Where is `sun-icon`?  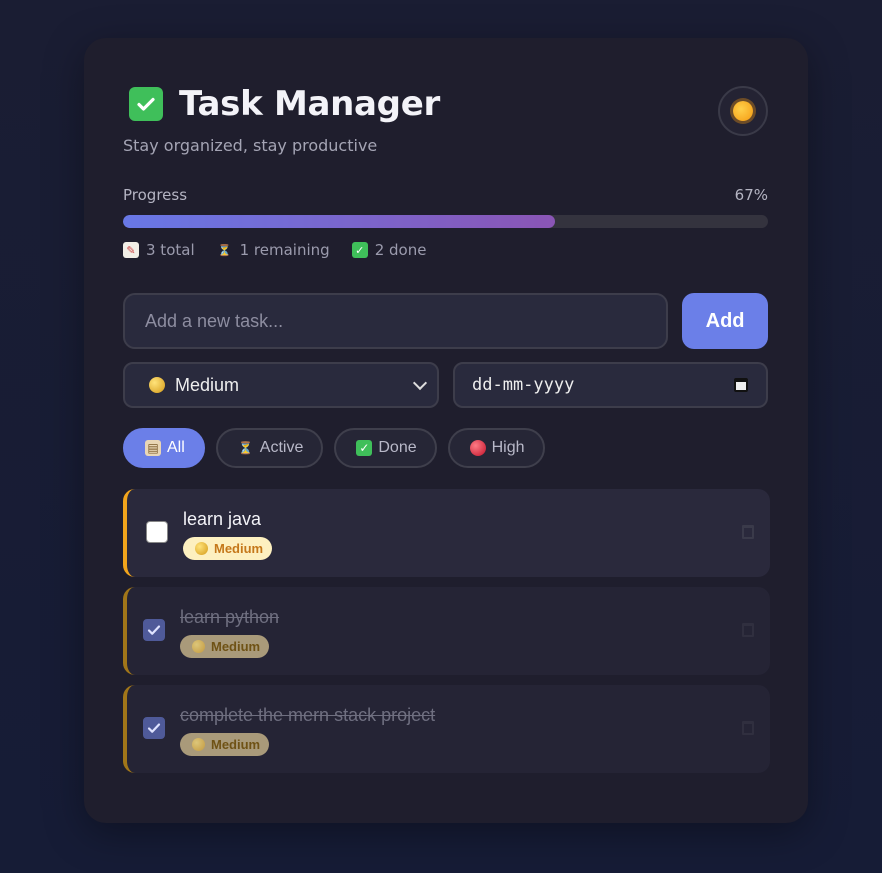 sun-icon is located at coordinates (743, 111).